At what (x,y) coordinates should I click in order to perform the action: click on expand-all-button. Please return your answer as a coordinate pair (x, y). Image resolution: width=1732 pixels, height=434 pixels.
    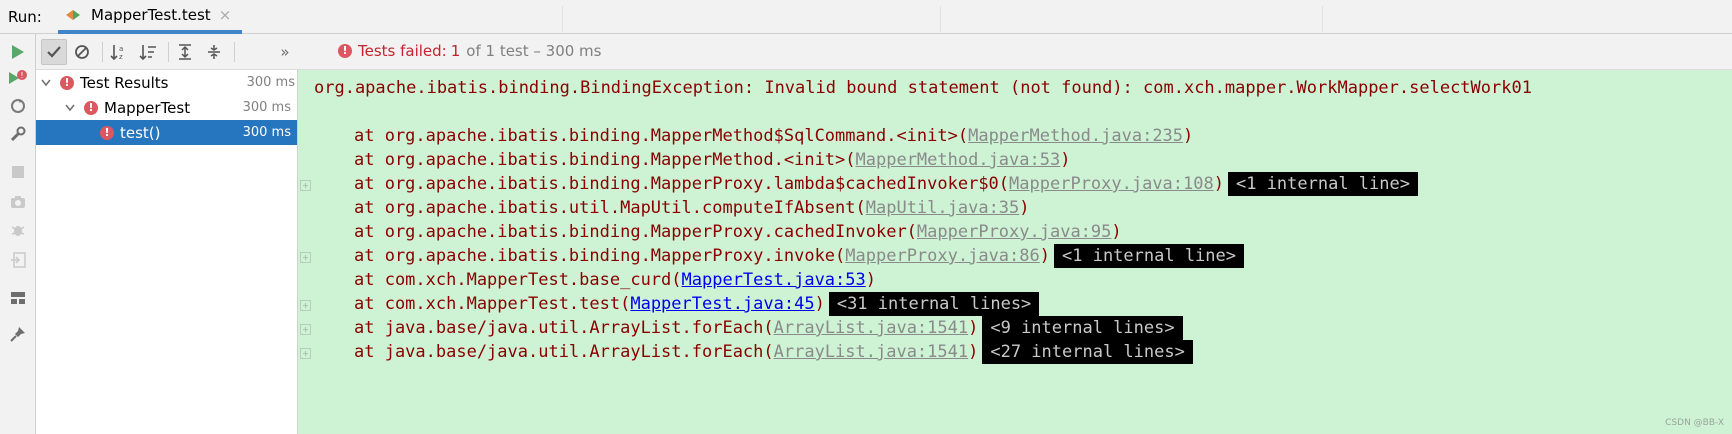
    Looking at the image, I should click on (185, 52).